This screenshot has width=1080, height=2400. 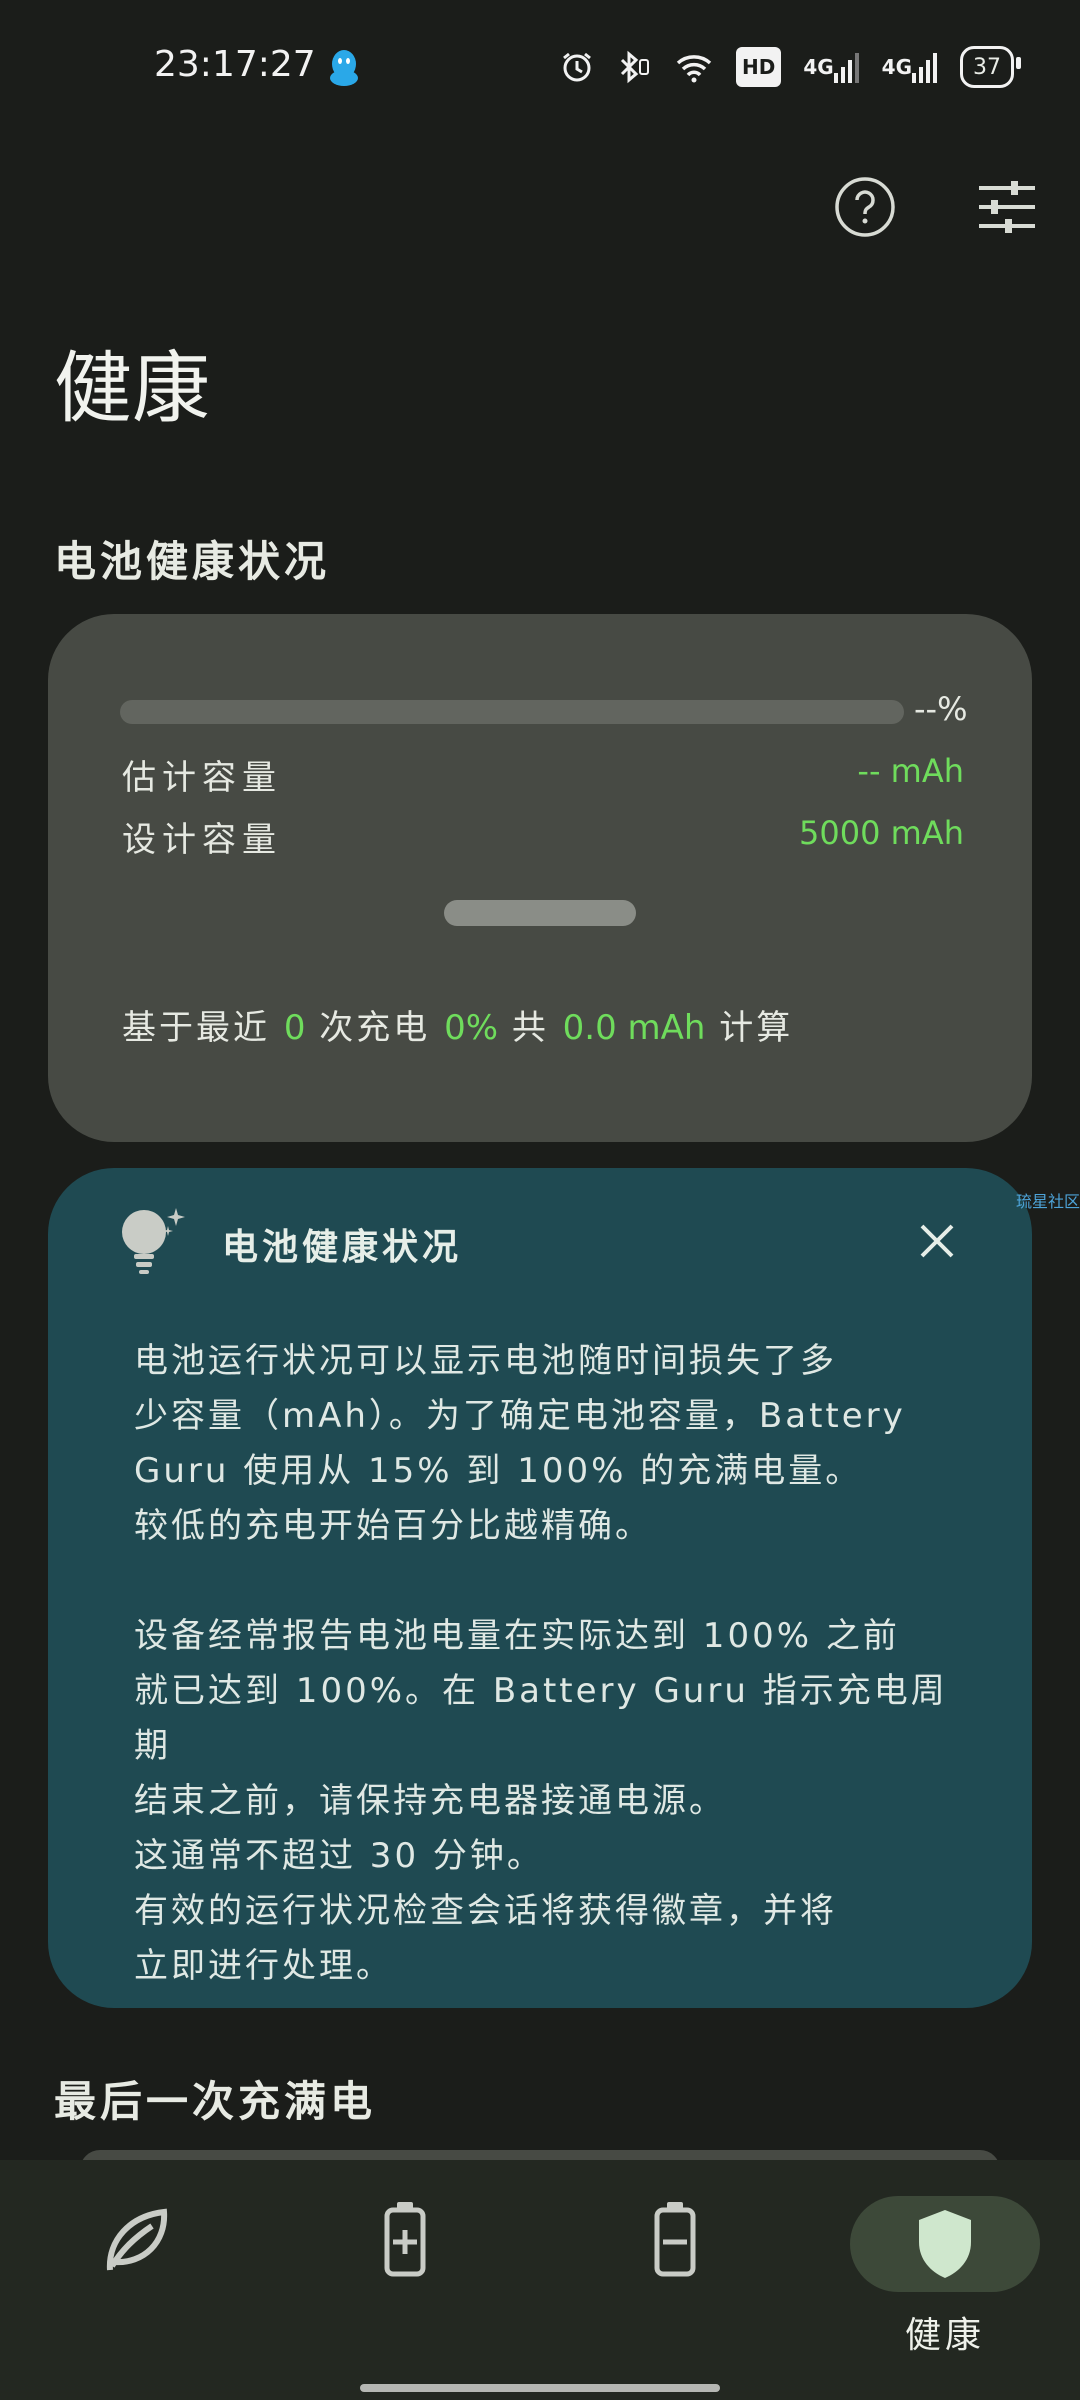 I want to click on nav-health-active-pill, so click(x=945, y=2244).